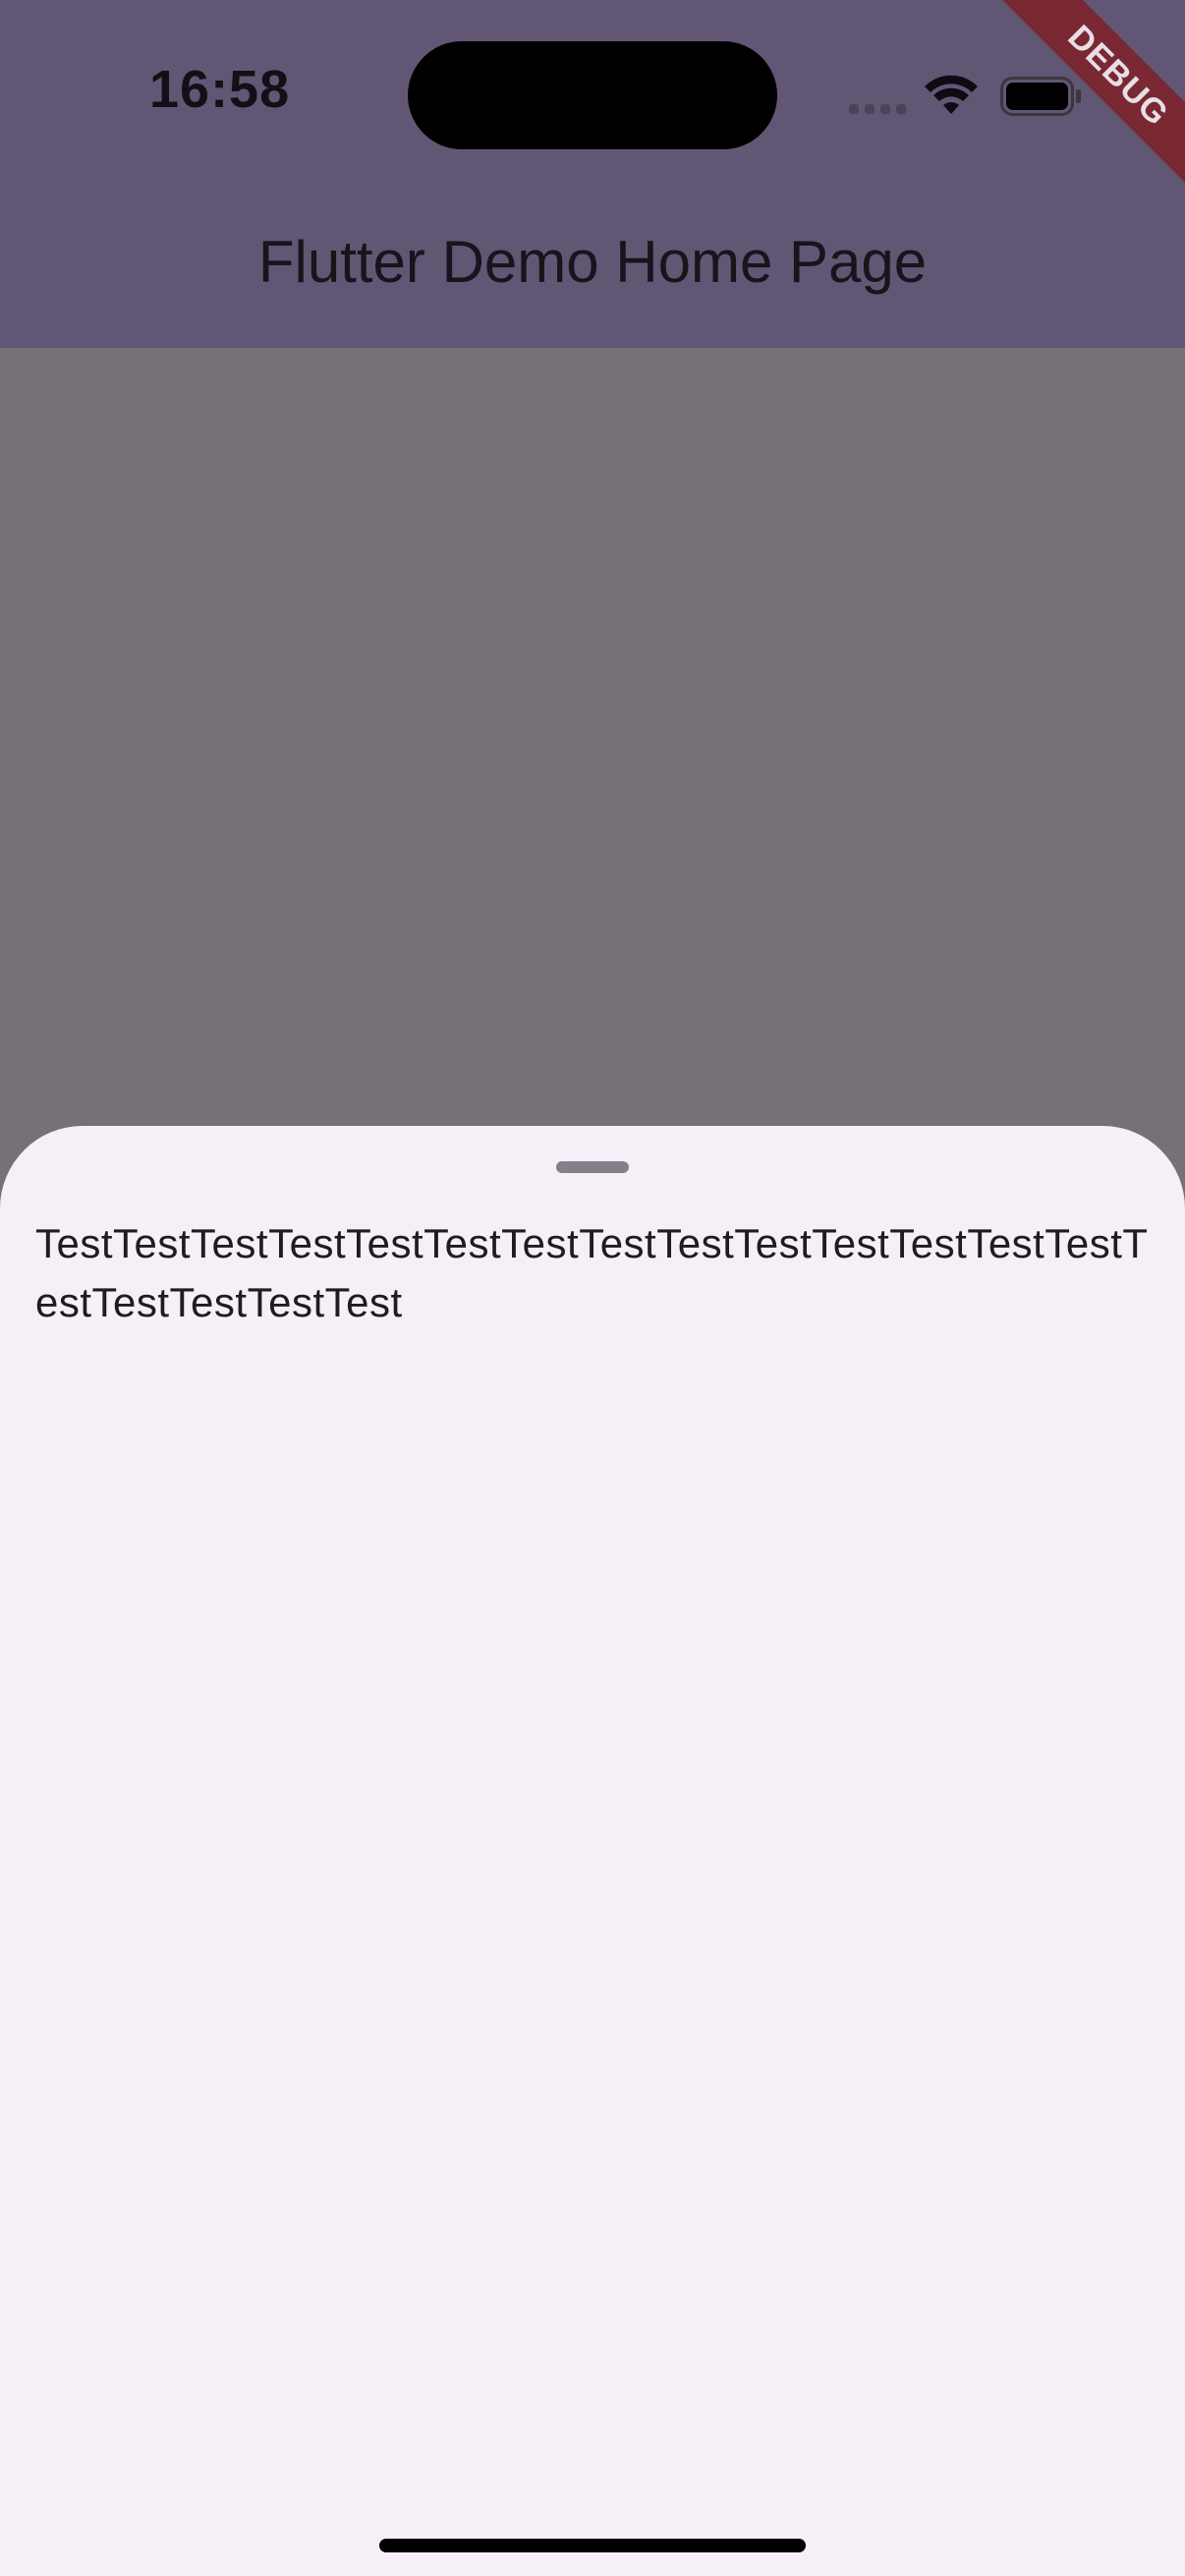 The image size is (1185, 2576). What do you see at coordinates (592, 2545) in the screenshot?
I see `home-indicator` at bounding box center [592, 2545].